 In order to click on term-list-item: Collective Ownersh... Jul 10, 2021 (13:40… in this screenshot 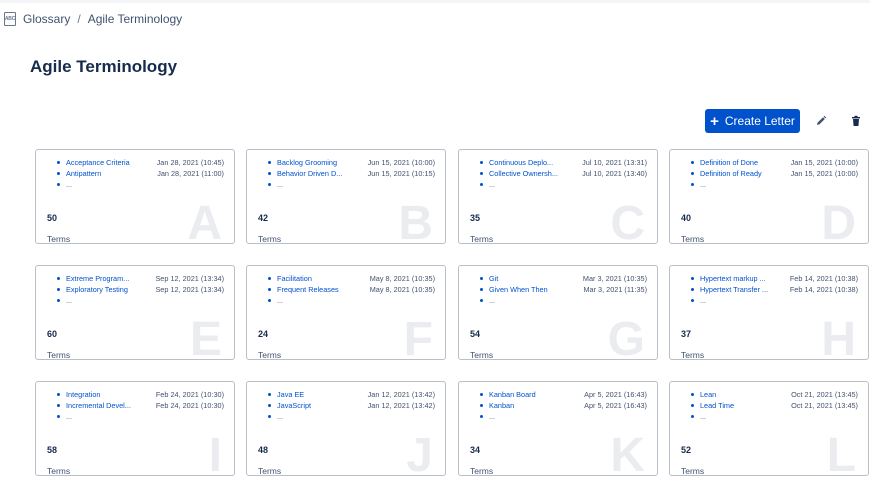, I will do `click(566, 173)`.